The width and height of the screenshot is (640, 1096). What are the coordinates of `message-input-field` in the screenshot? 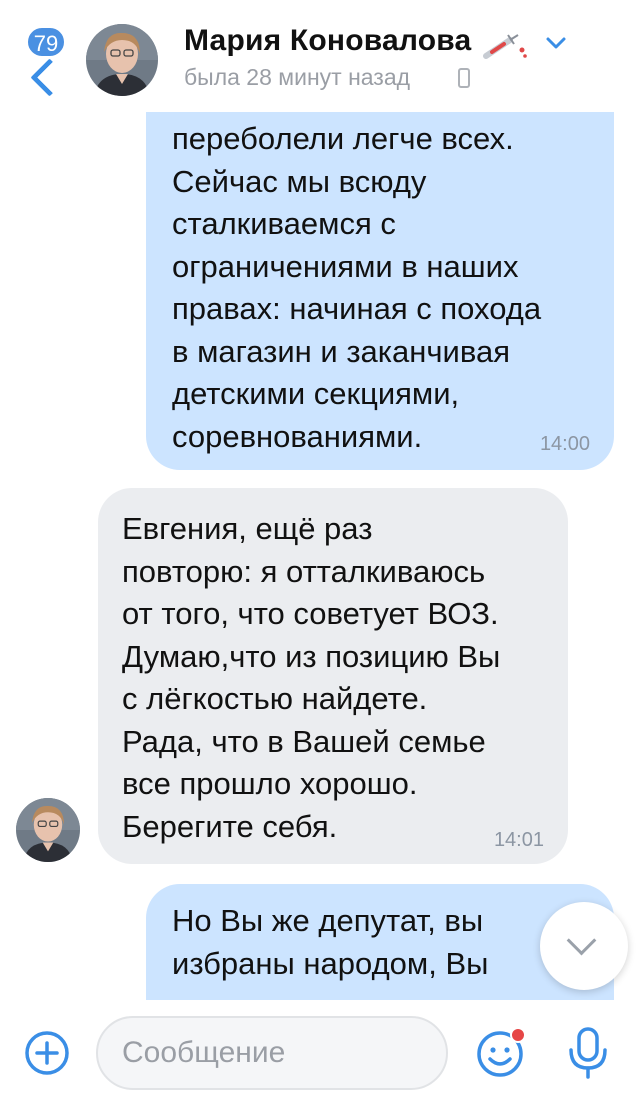 It's located at (272, 1053).